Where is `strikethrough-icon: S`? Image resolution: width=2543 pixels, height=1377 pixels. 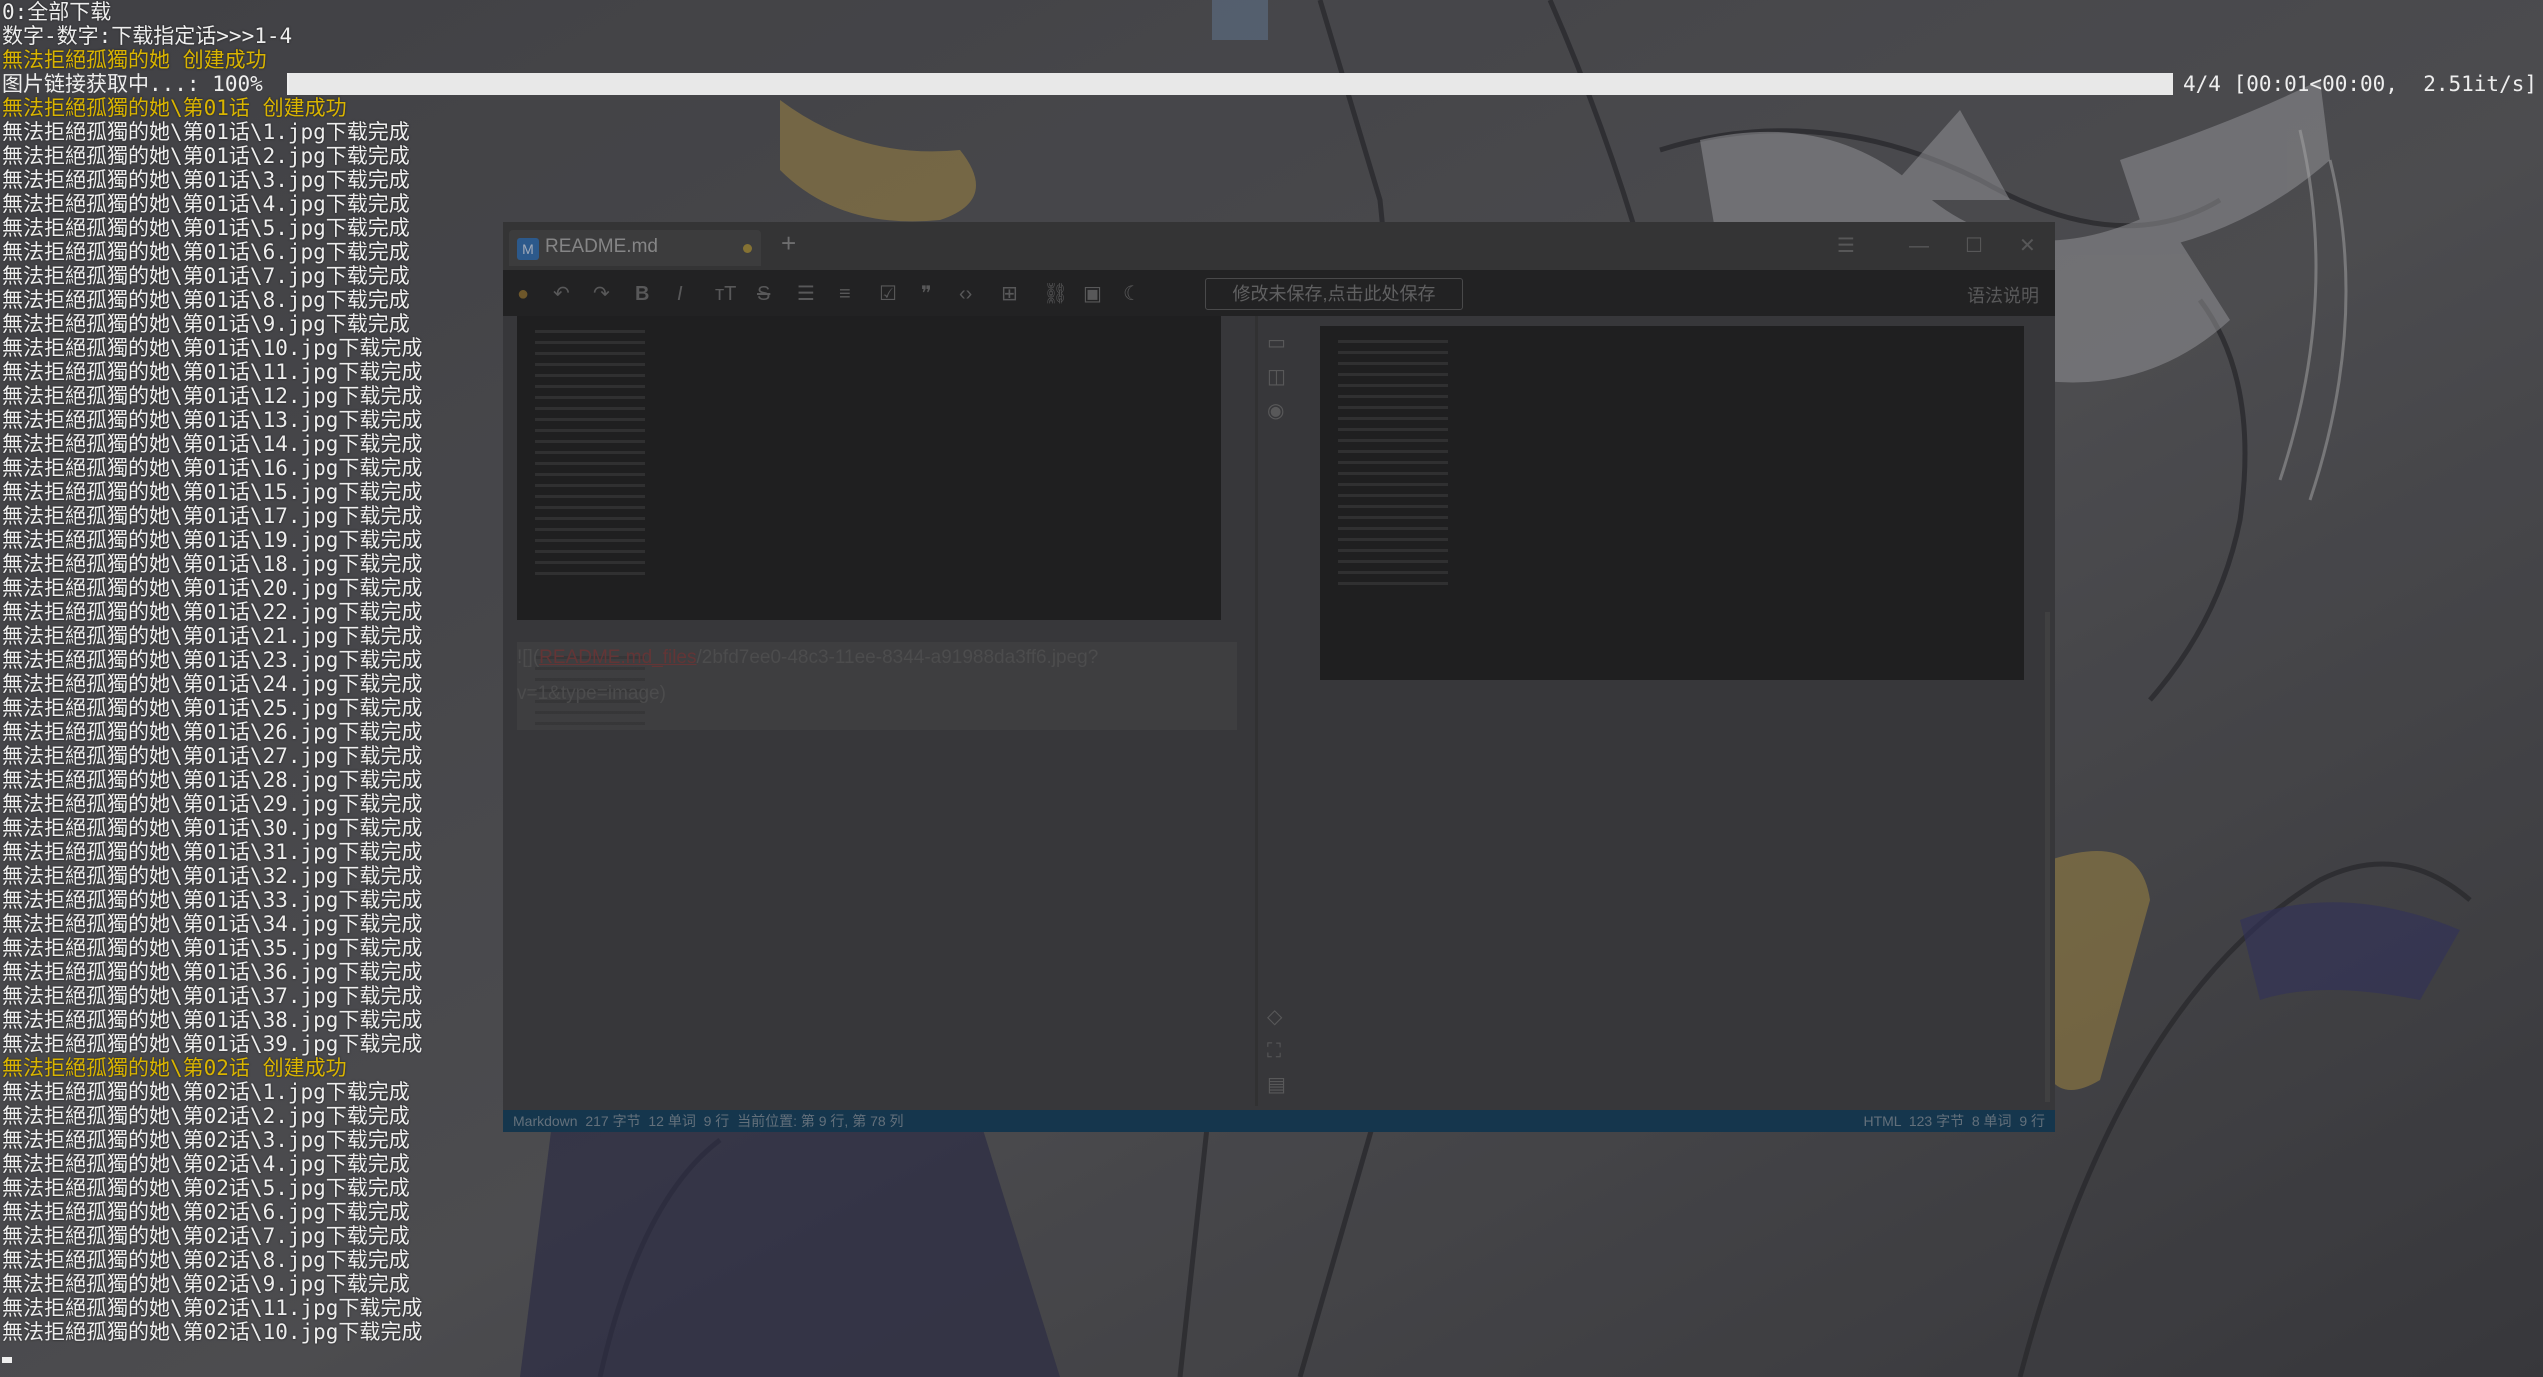
strikethrough-icon: S is located at coordinates (763, 294).